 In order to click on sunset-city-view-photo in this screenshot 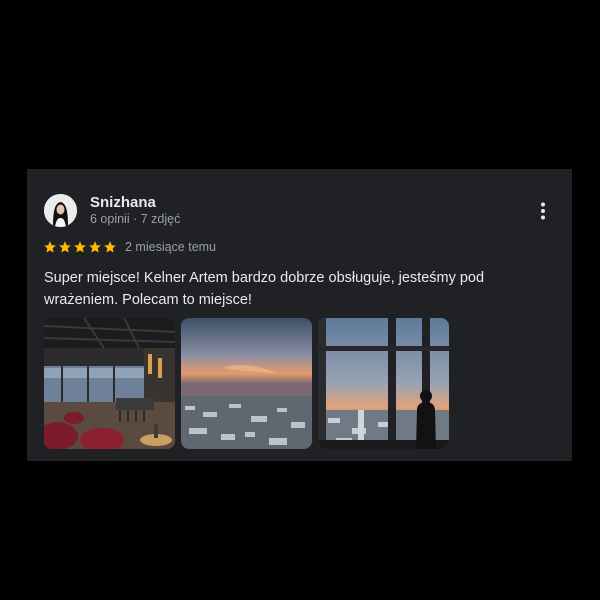, I will do `click(246, 383)`.